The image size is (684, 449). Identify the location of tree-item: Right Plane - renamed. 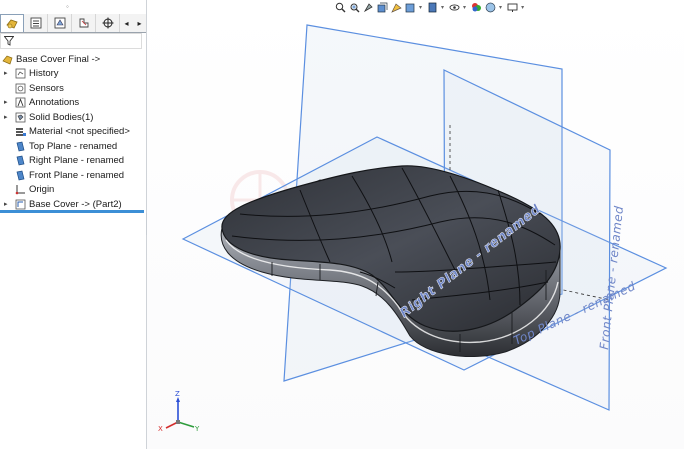
(69, 160).